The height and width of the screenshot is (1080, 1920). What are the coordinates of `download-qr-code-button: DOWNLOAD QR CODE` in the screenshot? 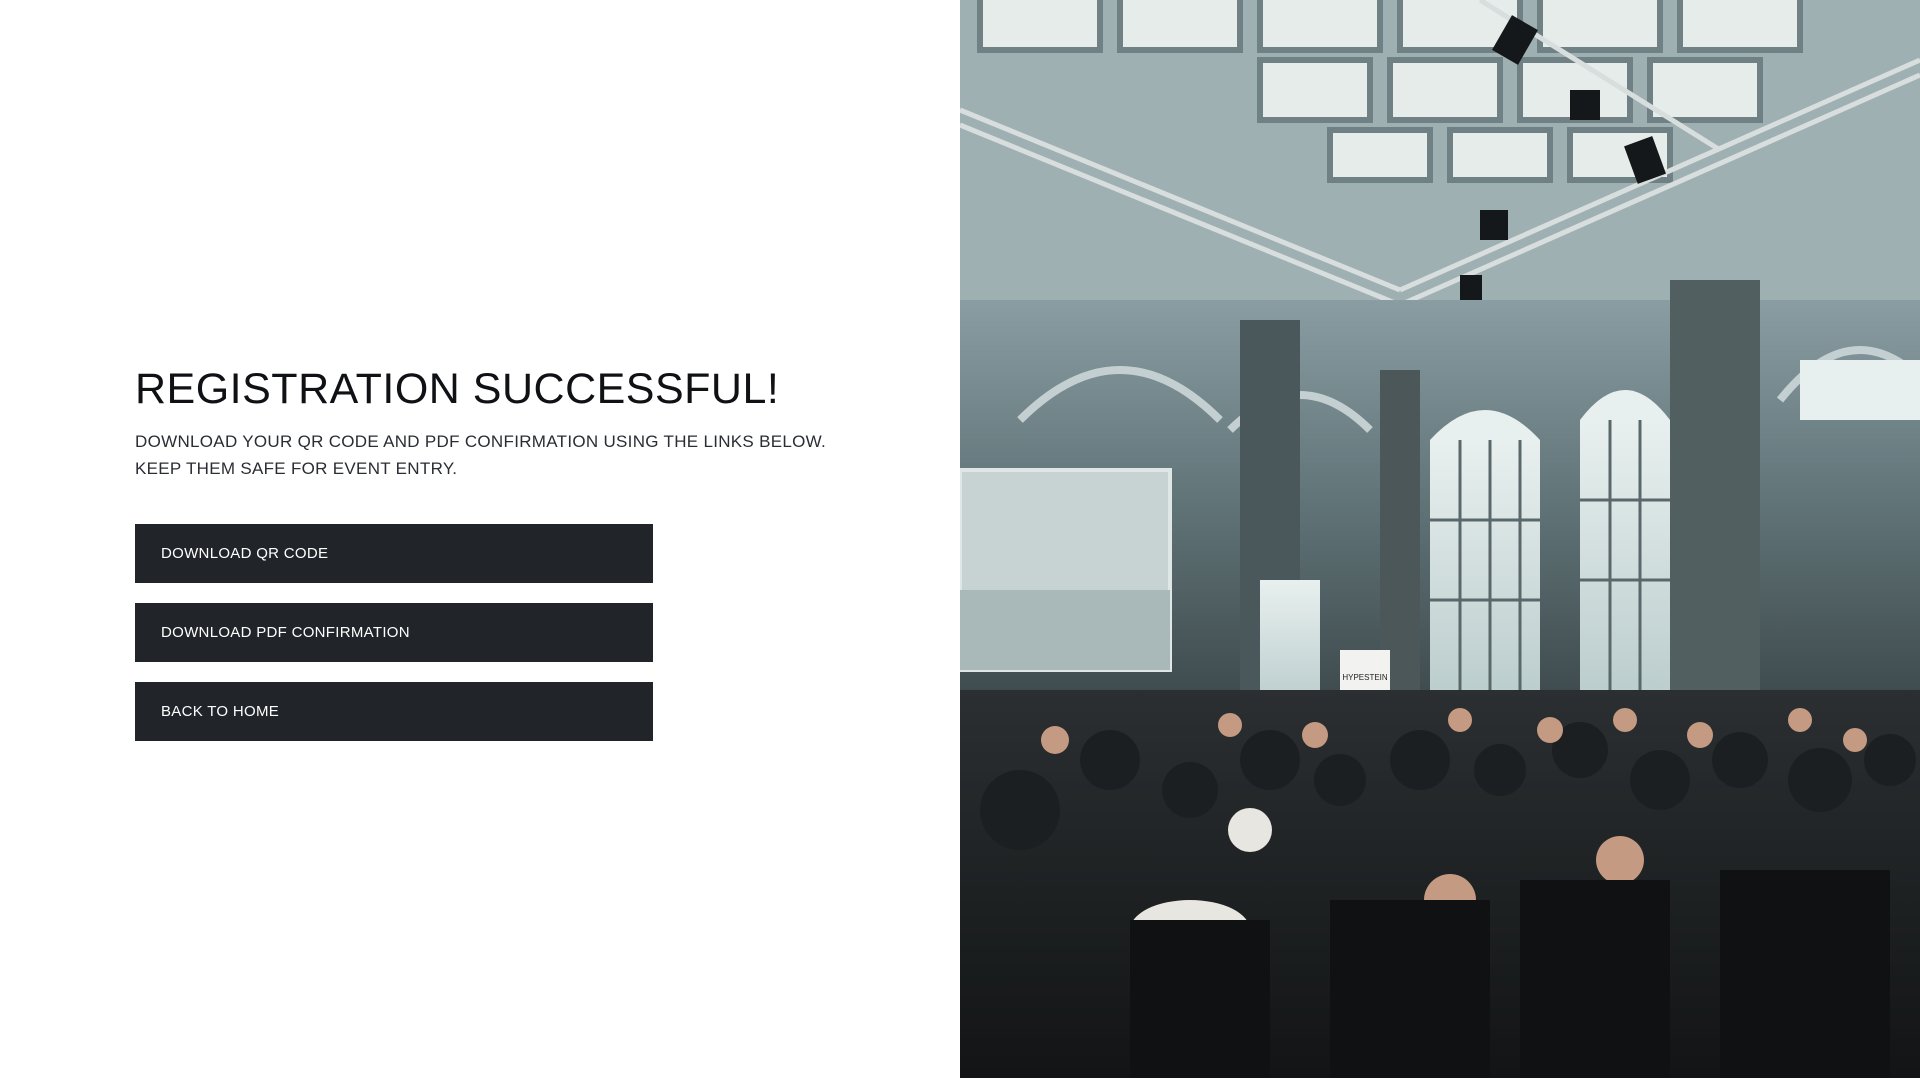 It's located at (394, 553).